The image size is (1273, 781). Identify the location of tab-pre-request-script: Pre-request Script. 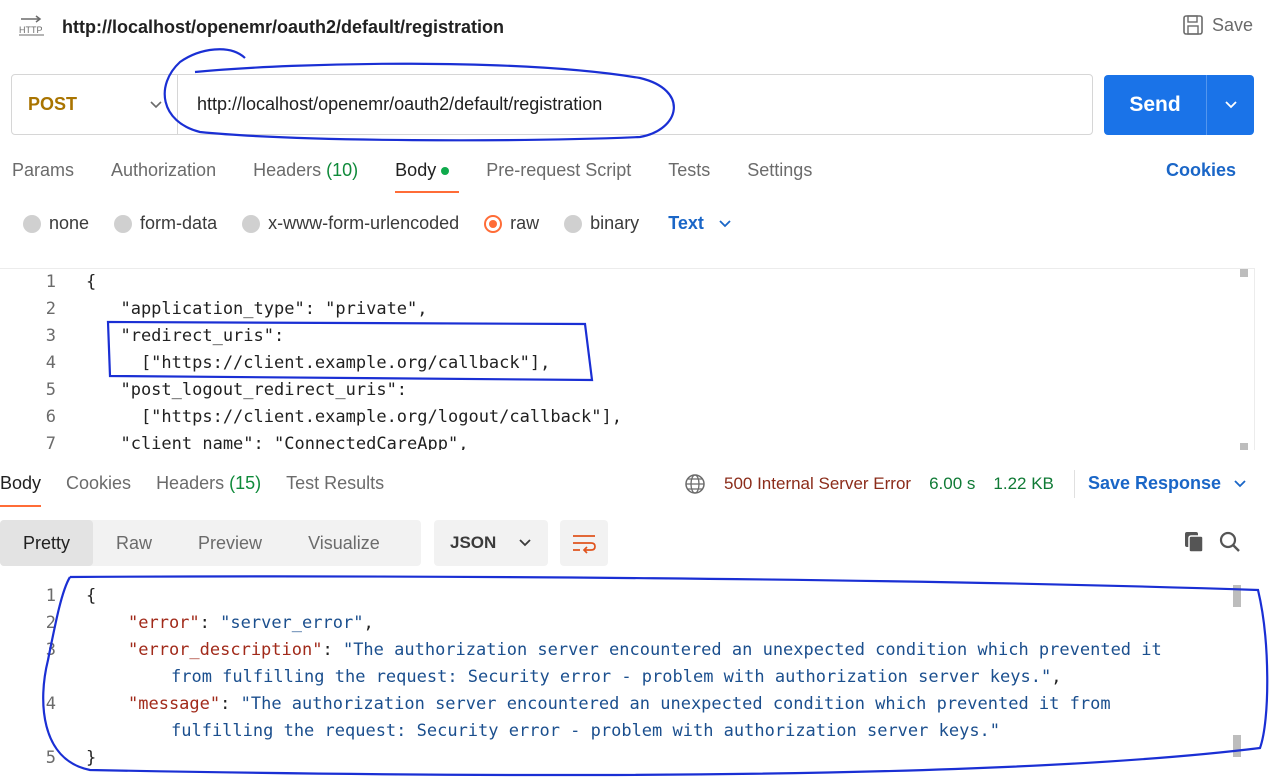
(558, 170).